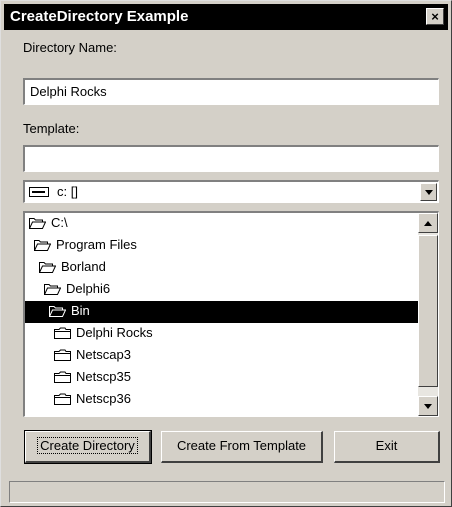 This screenshot has height=507, width=452. What do you see at coordinates (222, 312) in the screenshot?
I see `tree-item: Bin` at bounding box center [222, 312].